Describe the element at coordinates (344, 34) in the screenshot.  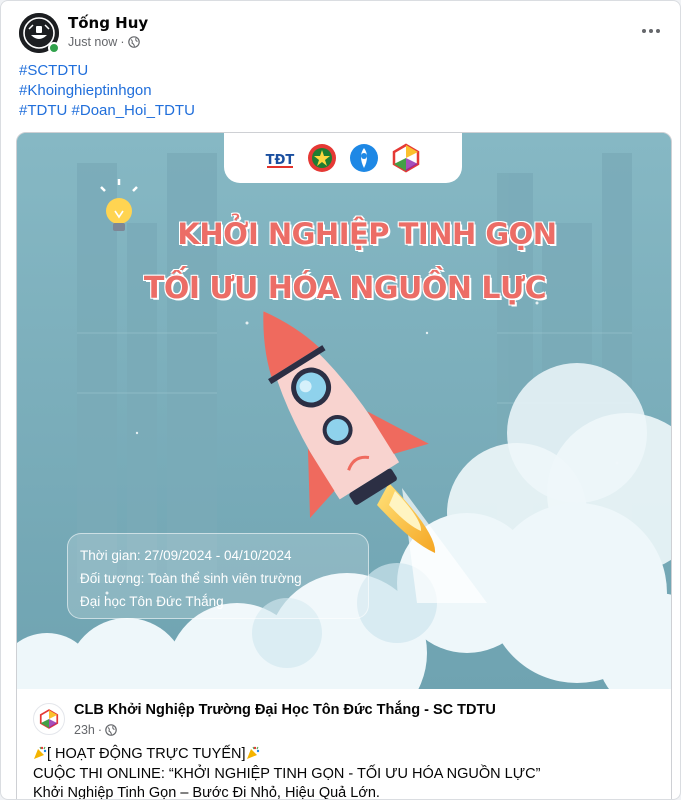
I see `post-header: Tống Huy Just now ·` at that location.